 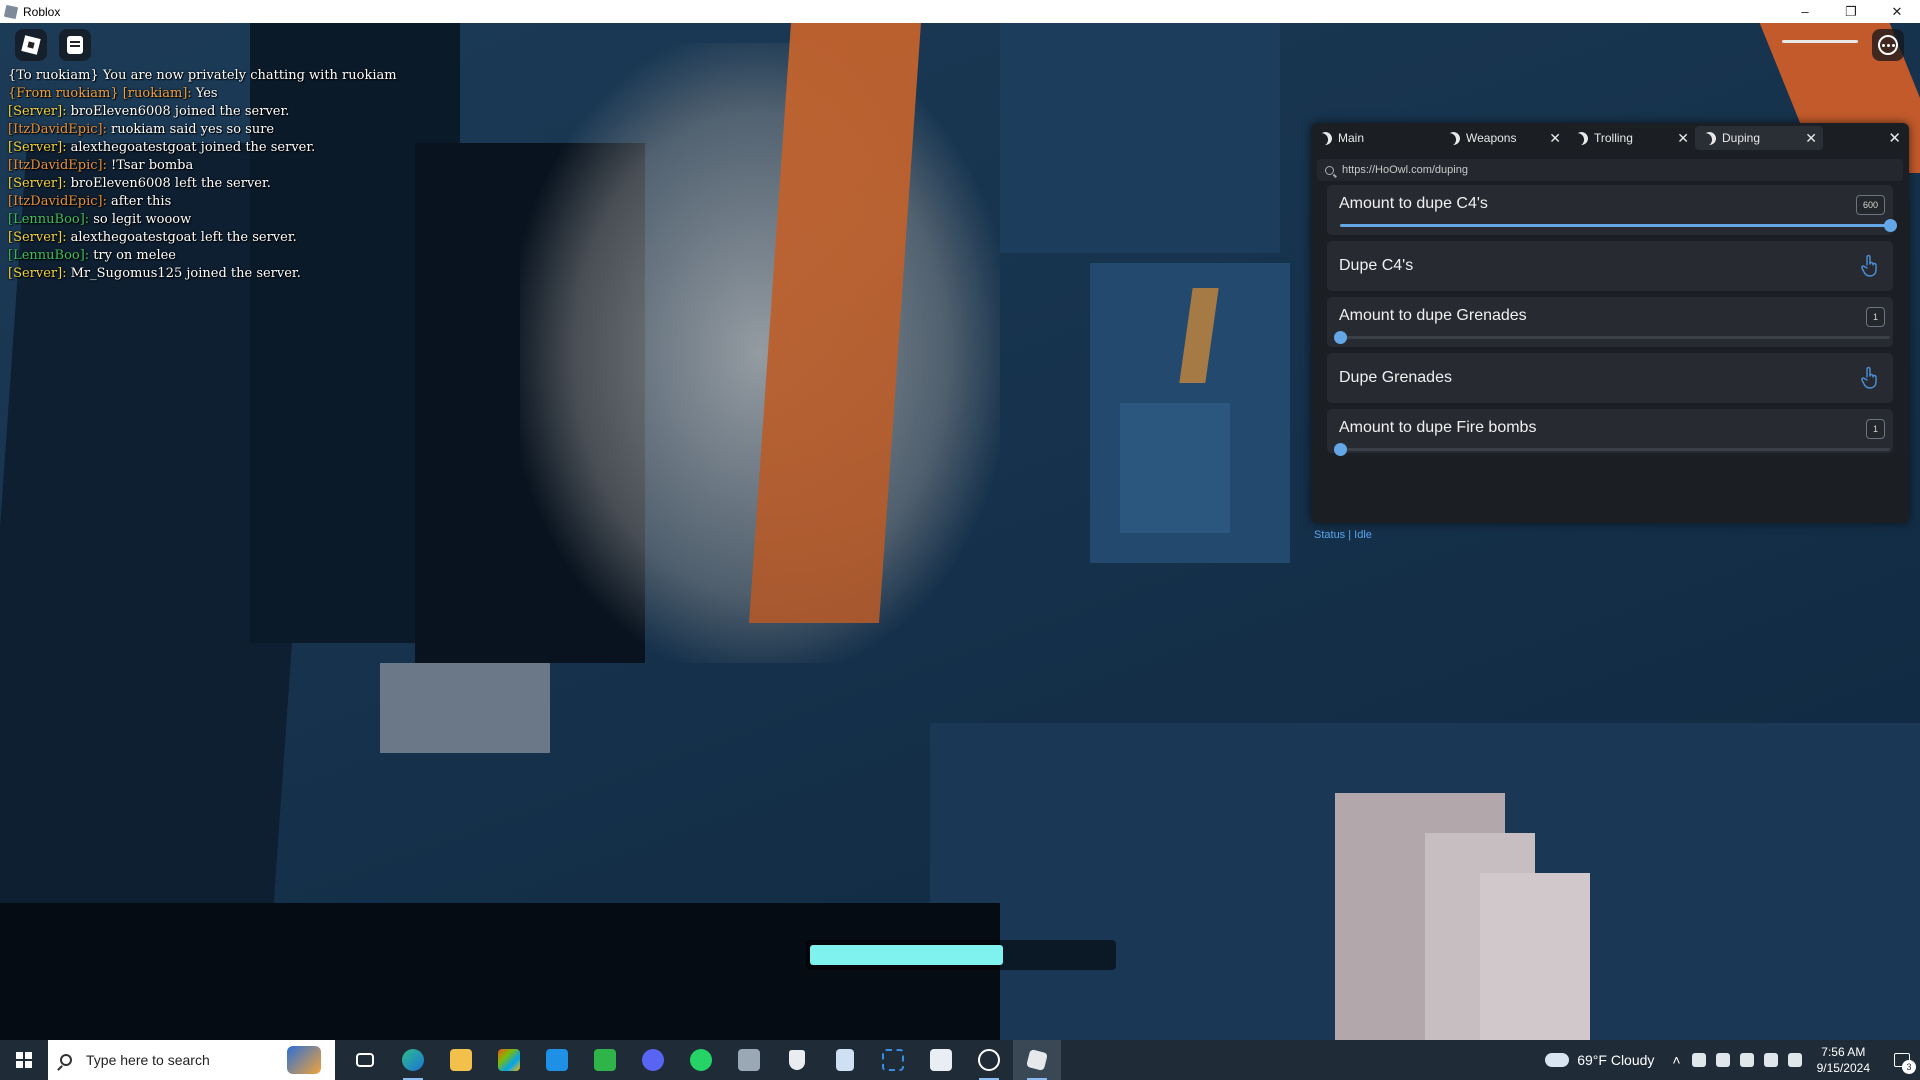 What do you see at coordinates (1375, 138) in the screenshot?
I see `tab-main: Main` at bounding box center [1375, 138].